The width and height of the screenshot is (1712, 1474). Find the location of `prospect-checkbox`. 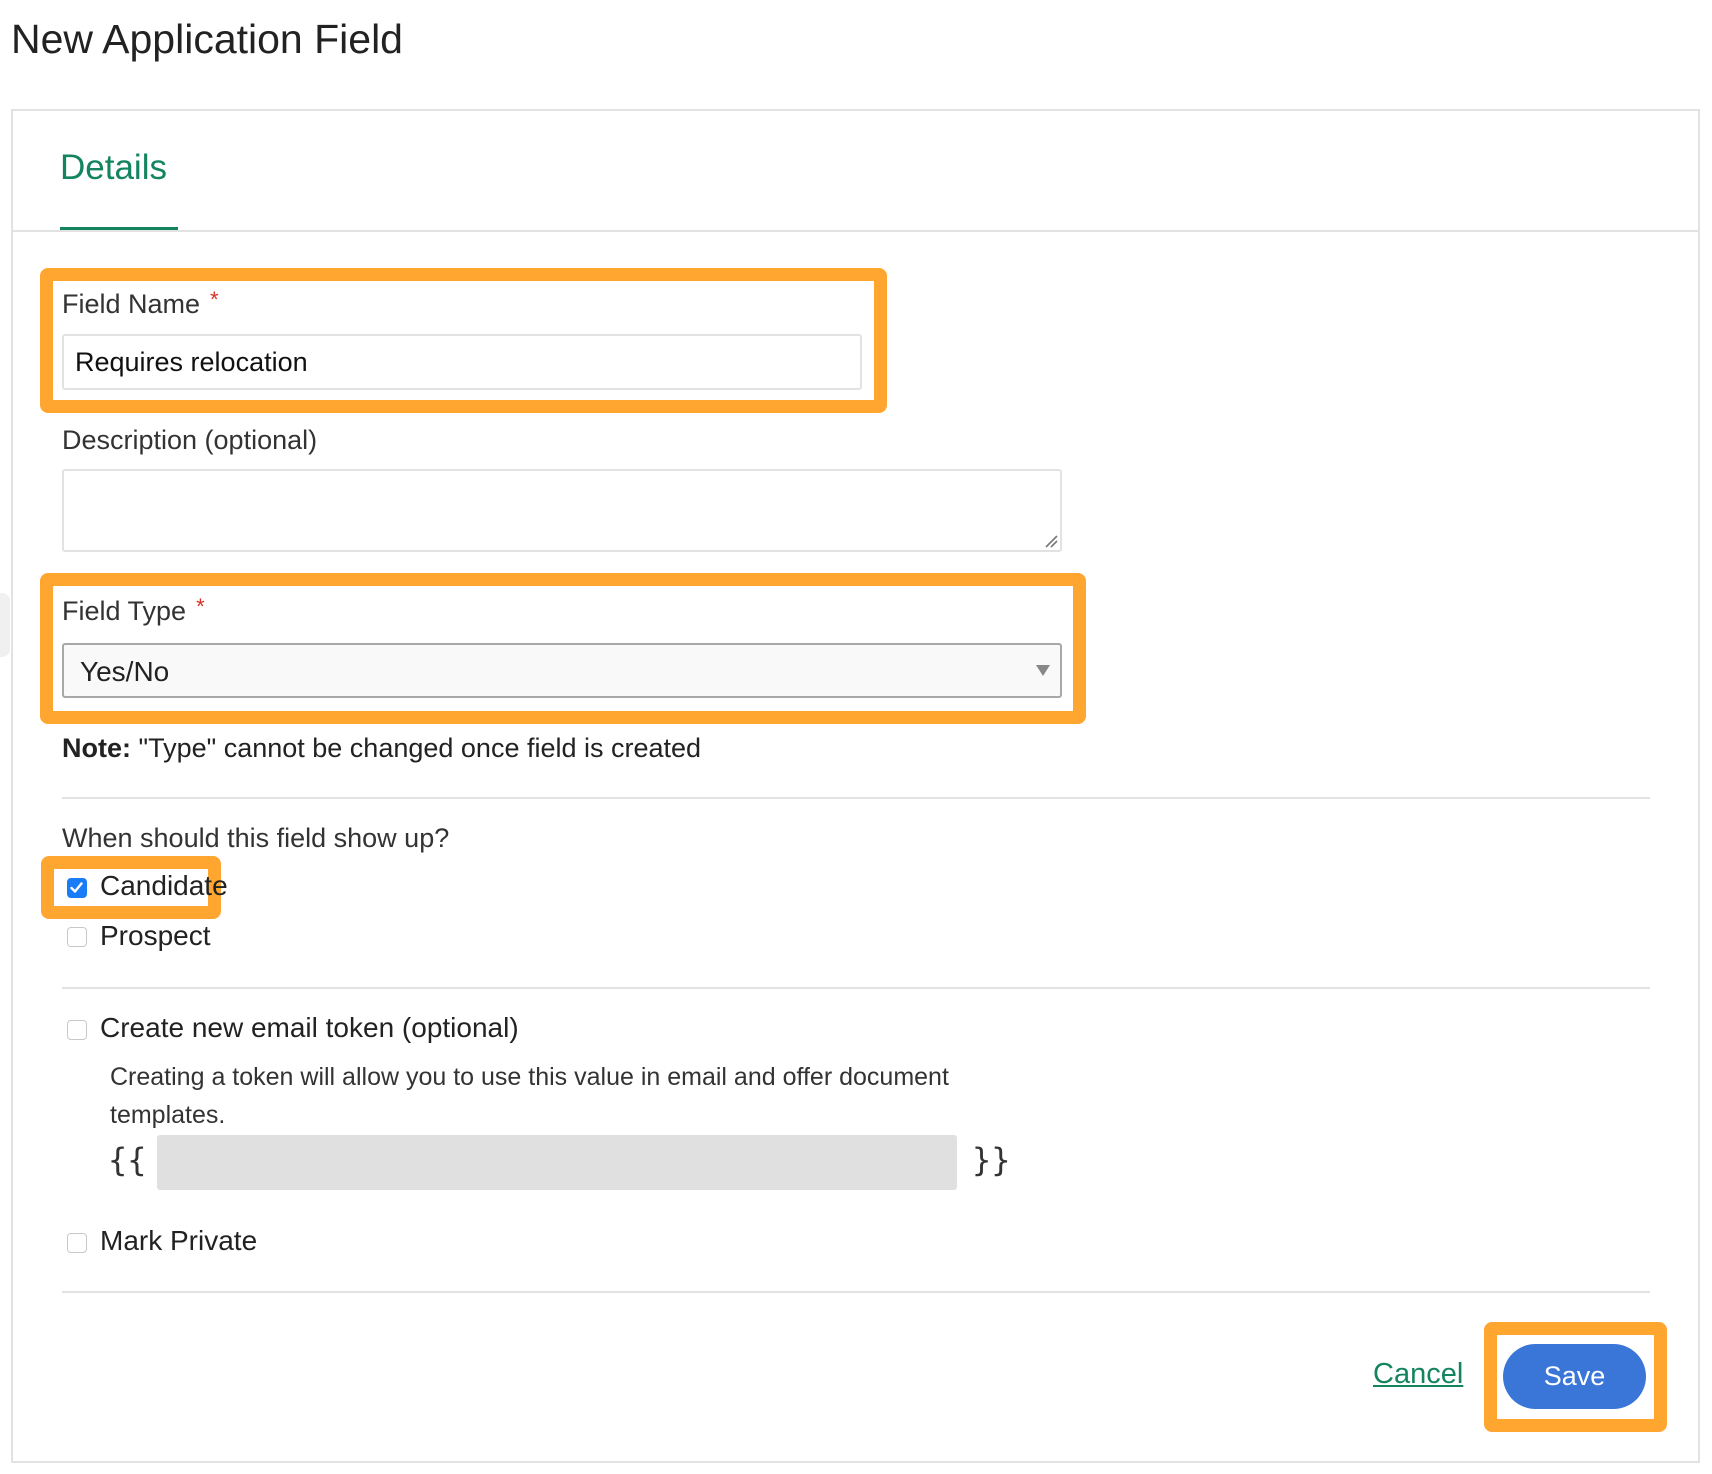

prospect-checkbox is located at coordinates (77, 937).